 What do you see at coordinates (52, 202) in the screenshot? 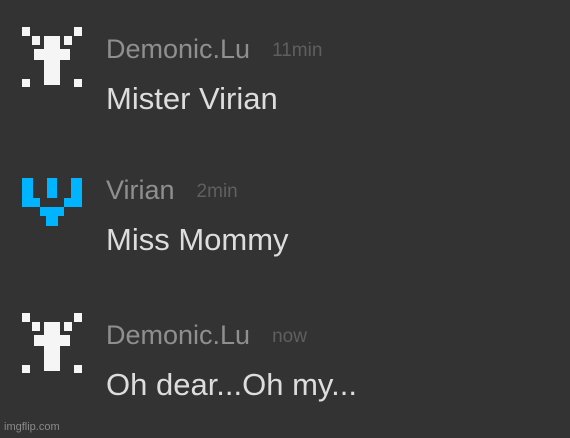
I see `cyan-v-pixel-icon` at bounding box center [52, 202].